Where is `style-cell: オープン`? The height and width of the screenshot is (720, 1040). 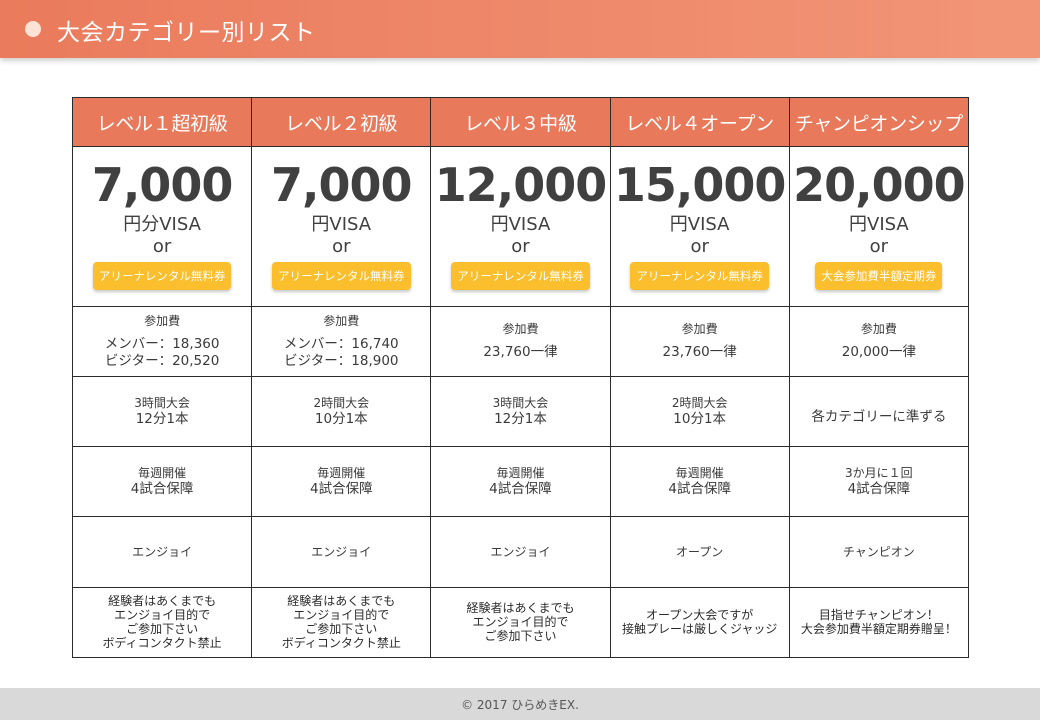
style-cell: オープン is located at coordinates (699, 552).